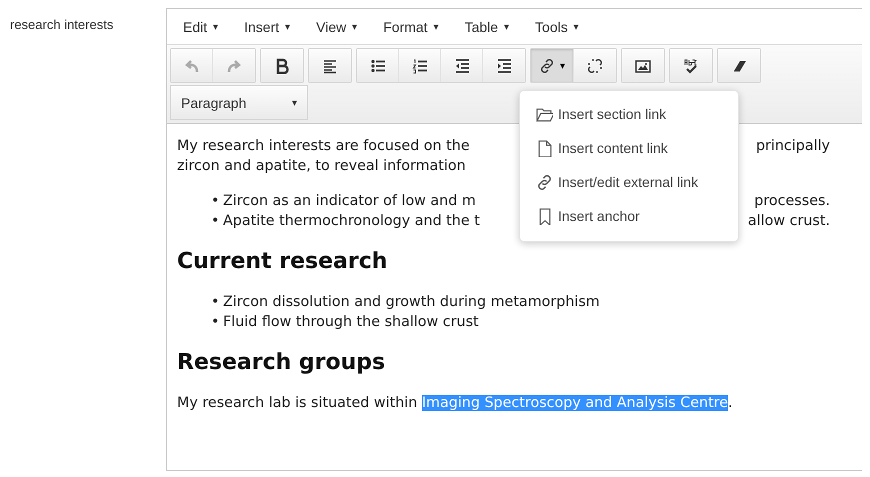  I want to click on folder-icon, so click(544, 114).